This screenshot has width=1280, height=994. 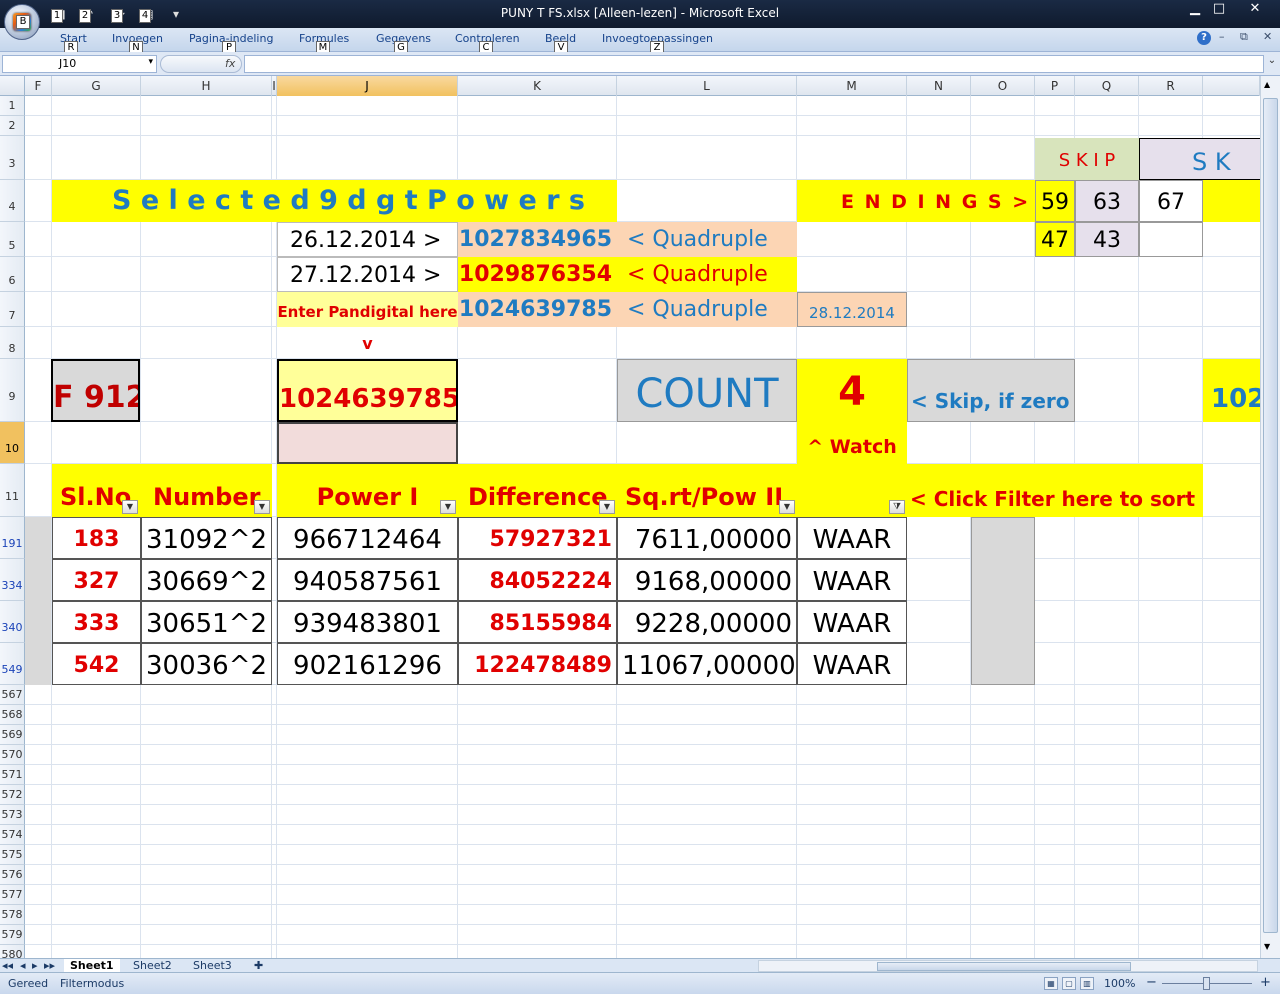 I want to click on row-header: 334, so click(x=12, y=580).